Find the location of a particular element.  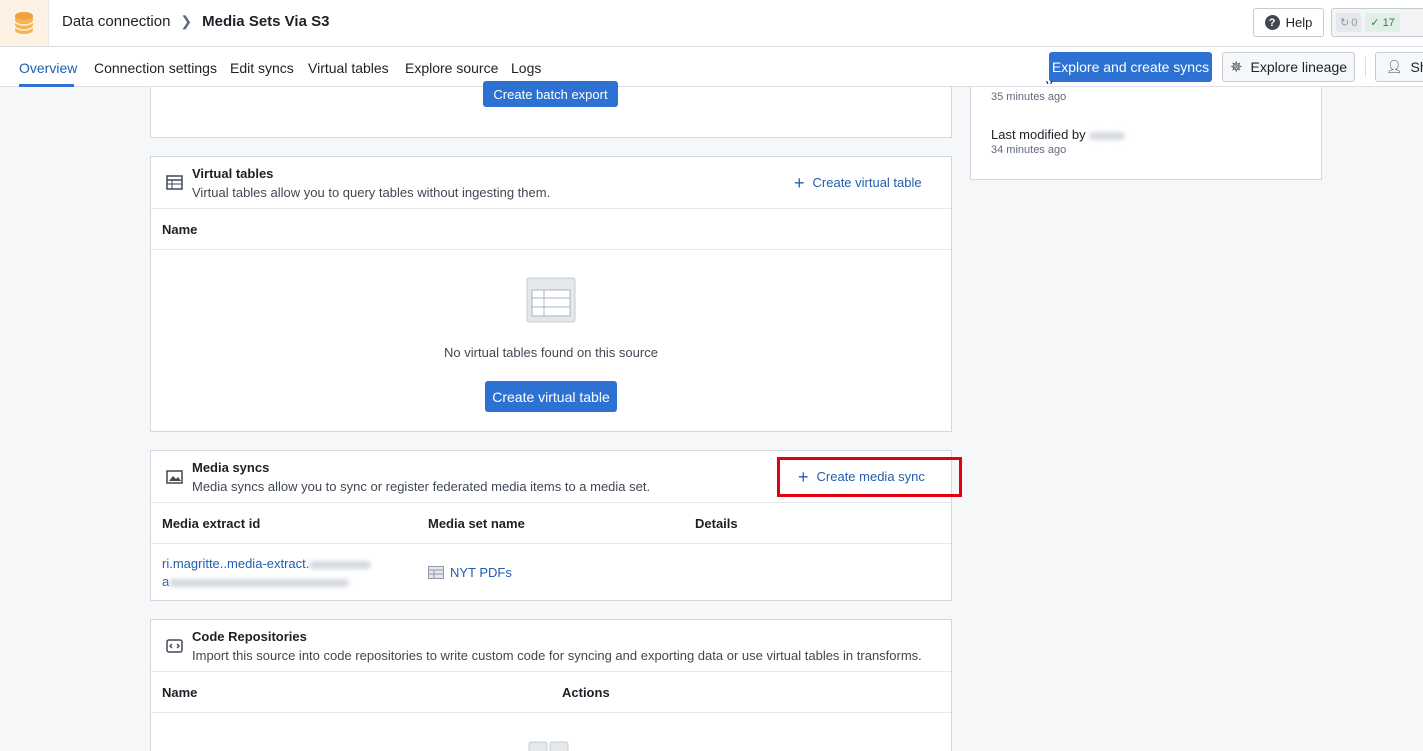

create-batch-export-button: Create batch export is located at coordinates (550, 94).